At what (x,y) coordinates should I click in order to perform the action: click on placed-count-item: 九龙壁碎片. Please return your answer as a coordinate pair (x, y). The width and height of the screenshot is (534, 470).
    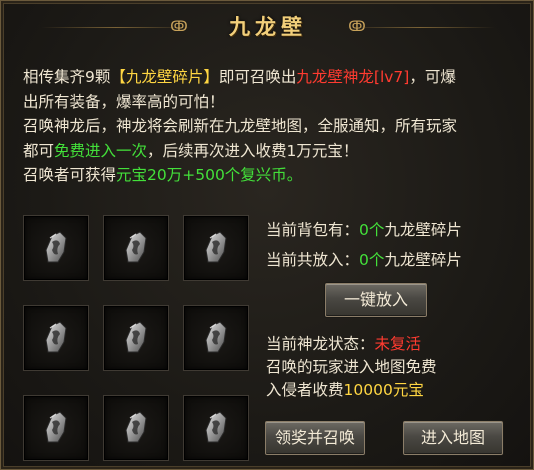
    Looking at the image, I should click on (423, 260).